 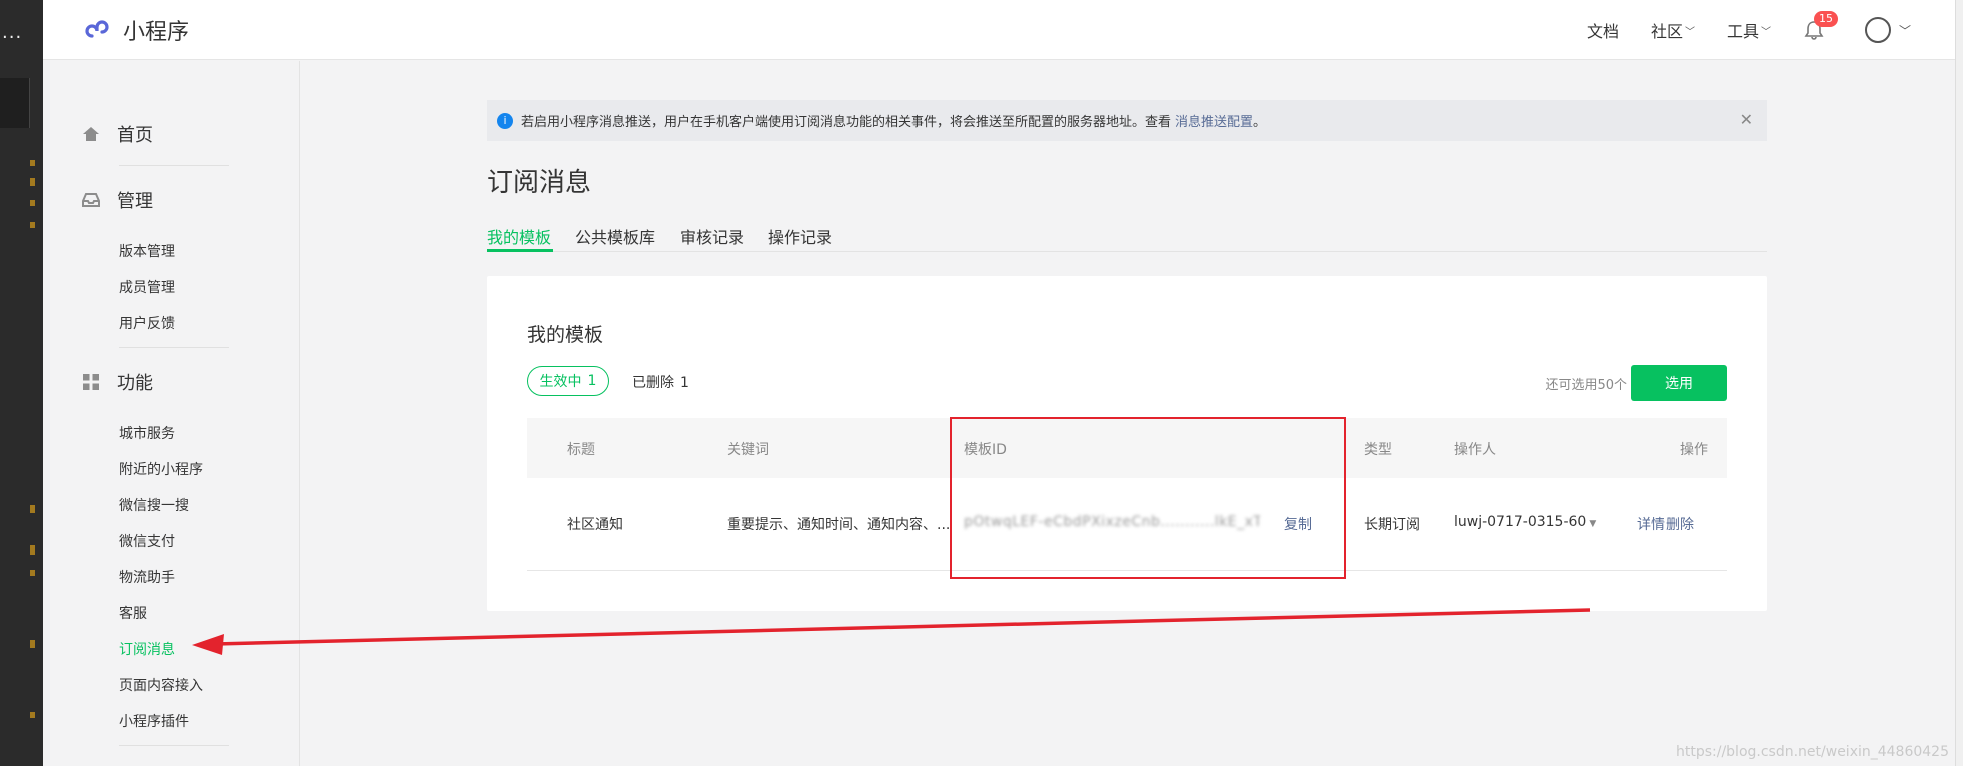 I want to click on grid-icon, so click(x=91, y=382).